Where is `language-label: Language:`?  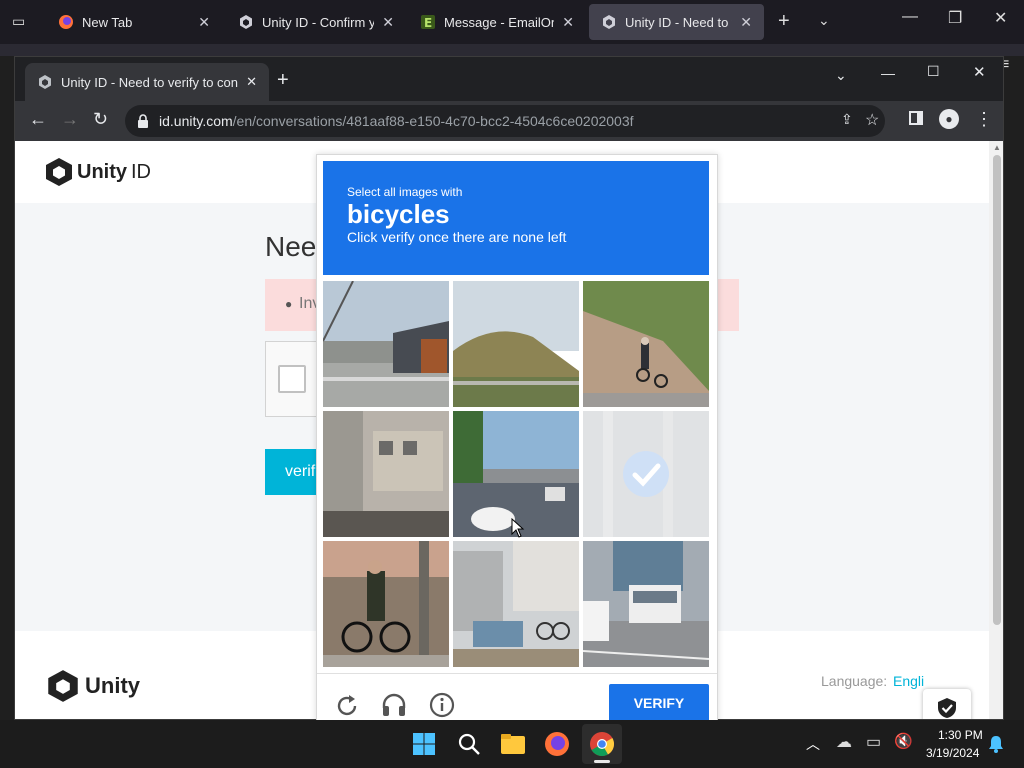
language-label: Language: is located at coordinates (854, 681).